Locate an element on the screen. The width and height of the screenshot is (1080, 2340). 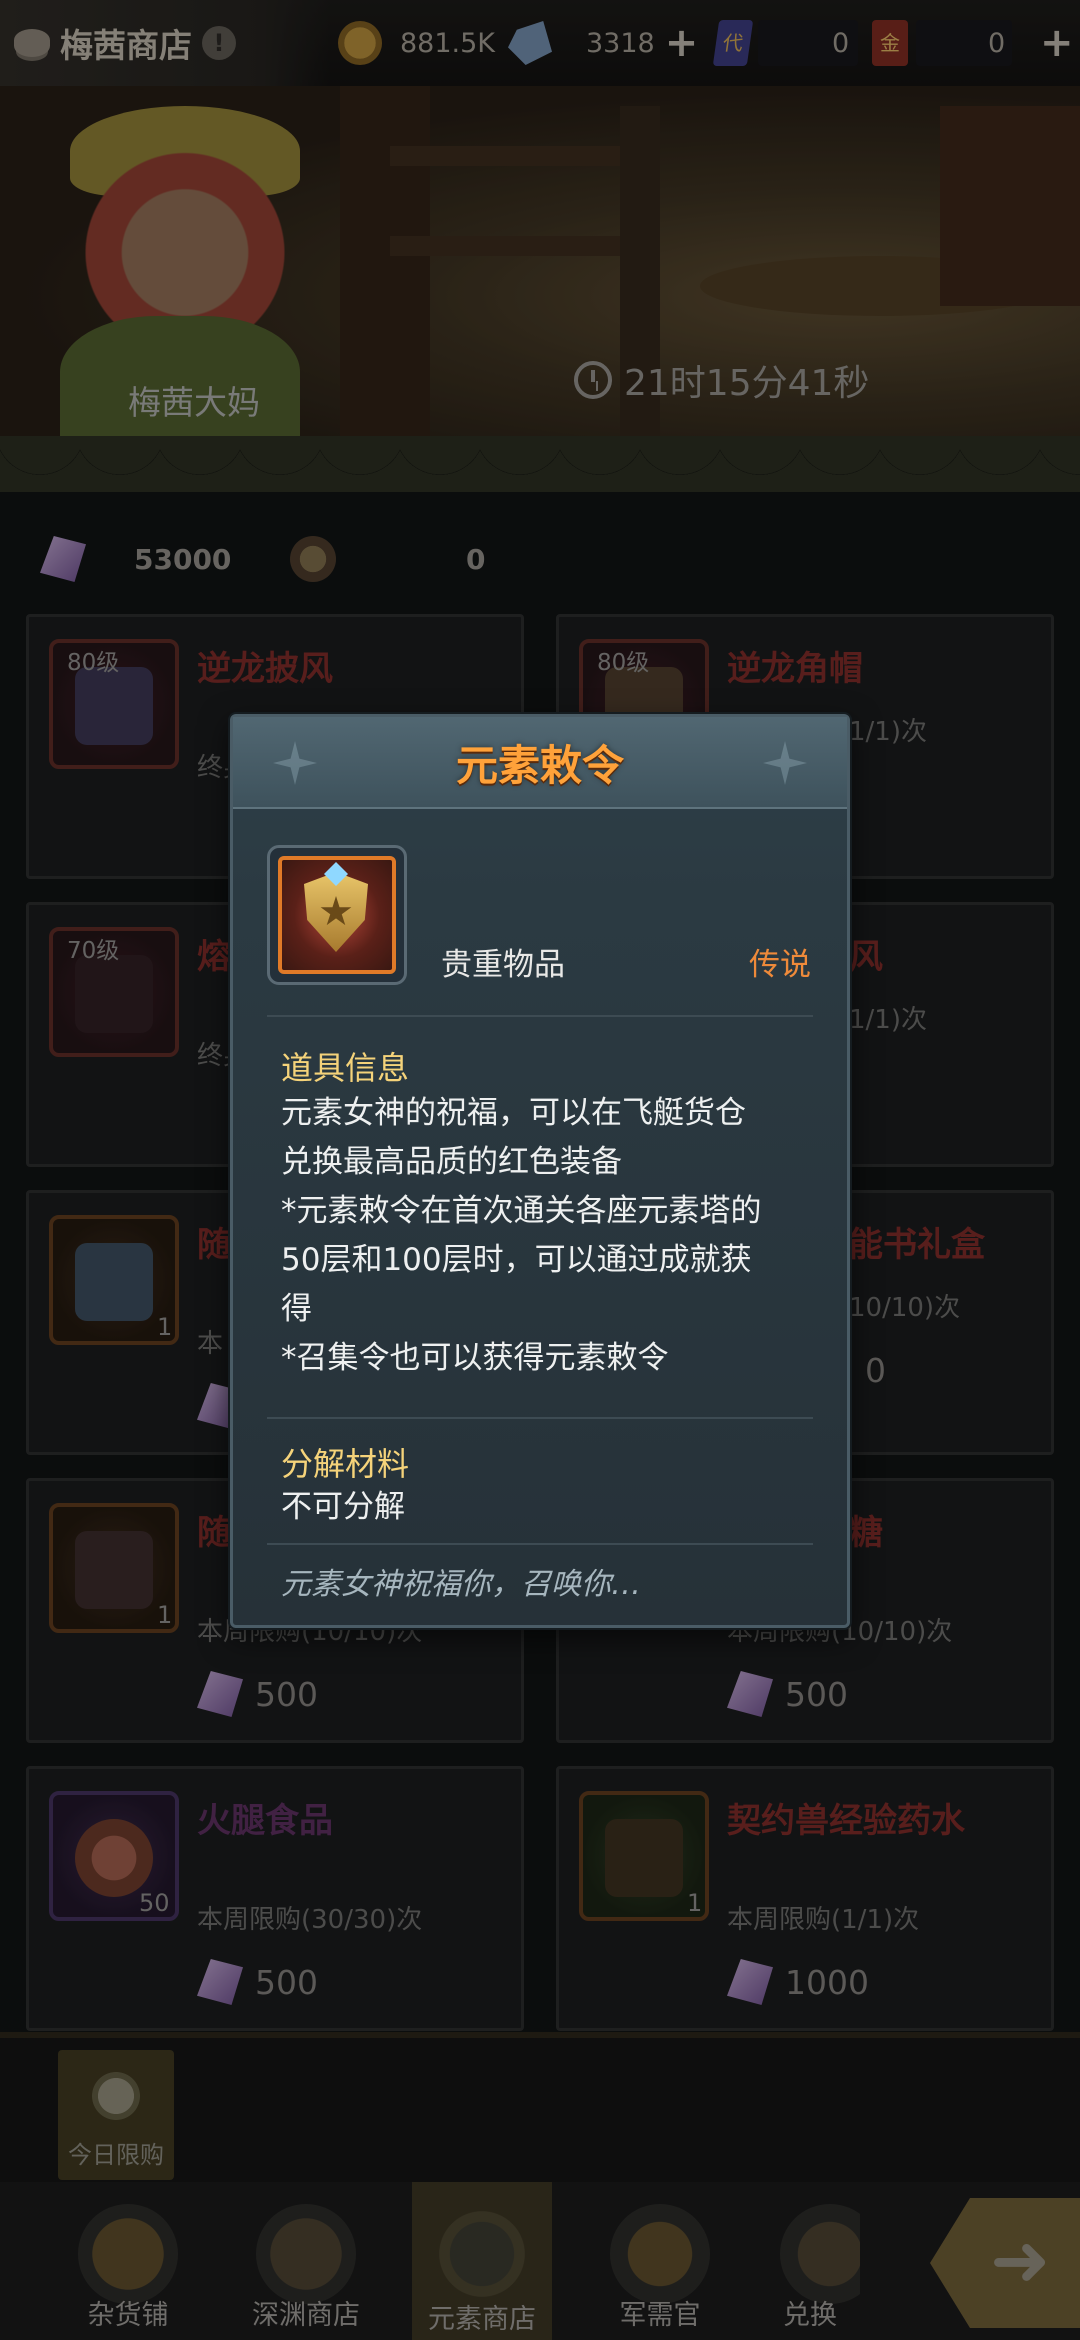
item-name: 风 is located at coordinates (866, 957).